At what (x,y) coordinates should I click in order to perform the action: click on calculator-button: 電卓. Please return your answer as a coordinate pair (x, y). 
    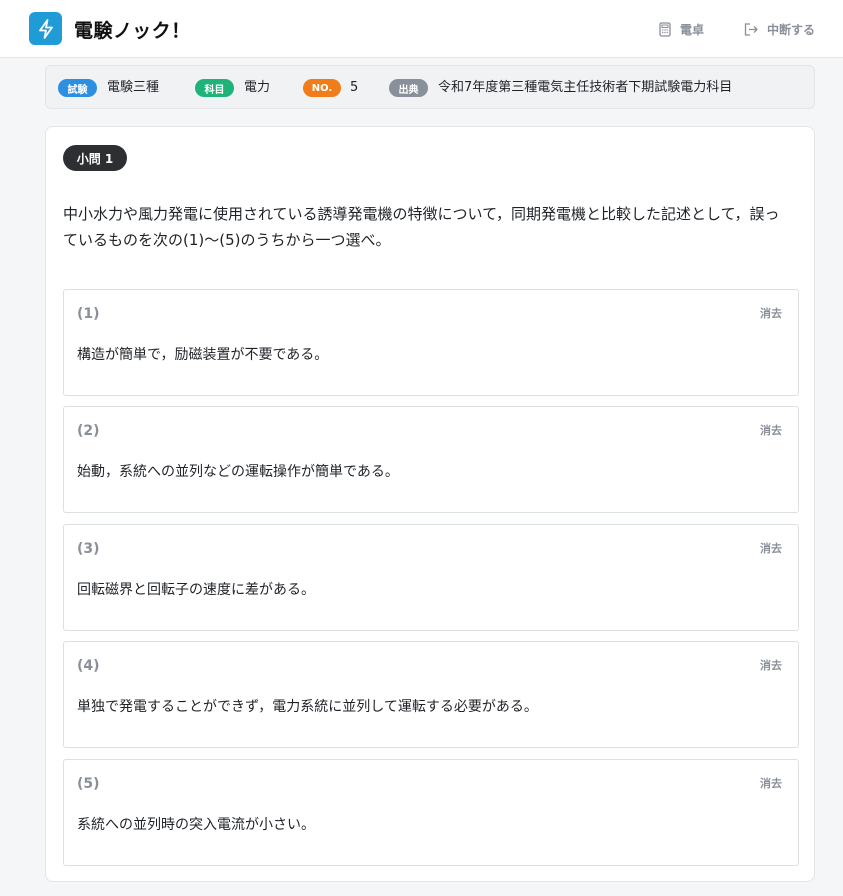
    Looking at the image, I should click on (681, 29).